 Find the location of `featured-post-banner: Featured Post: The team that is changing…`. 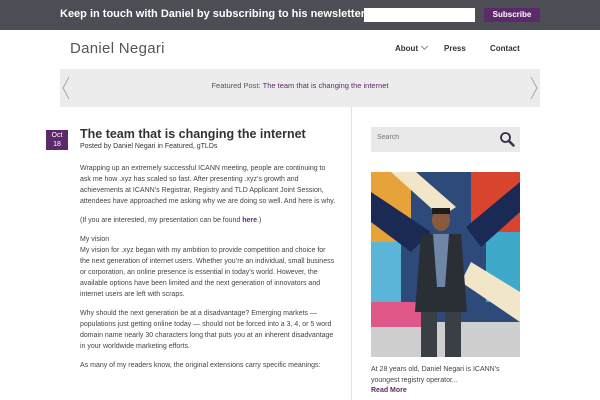

featured-post-banner: Featured Post: The team that is changing… is located at coordinates (300, 88).